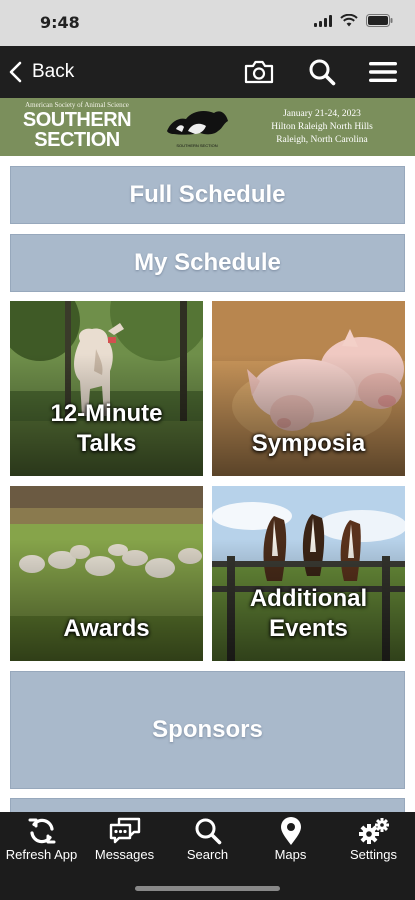  Describe the element at coordinates (290, 831) in the screenshot. I see `map-pin-icon` at that location.